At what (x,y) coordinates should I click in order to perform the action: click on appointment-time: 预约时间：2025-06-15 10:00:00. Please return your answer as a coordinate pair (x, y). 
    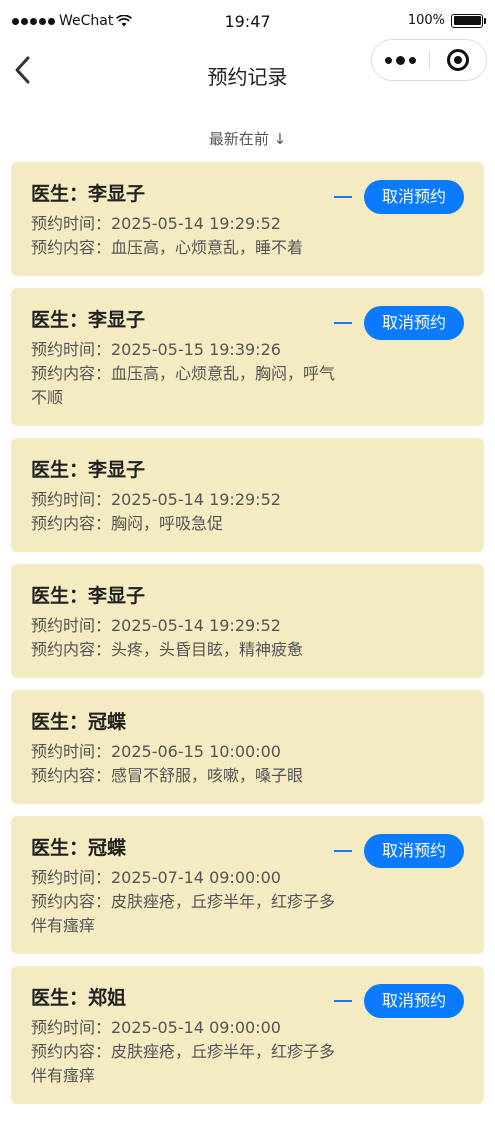
    Looking at the image, I should click on (156, 751).